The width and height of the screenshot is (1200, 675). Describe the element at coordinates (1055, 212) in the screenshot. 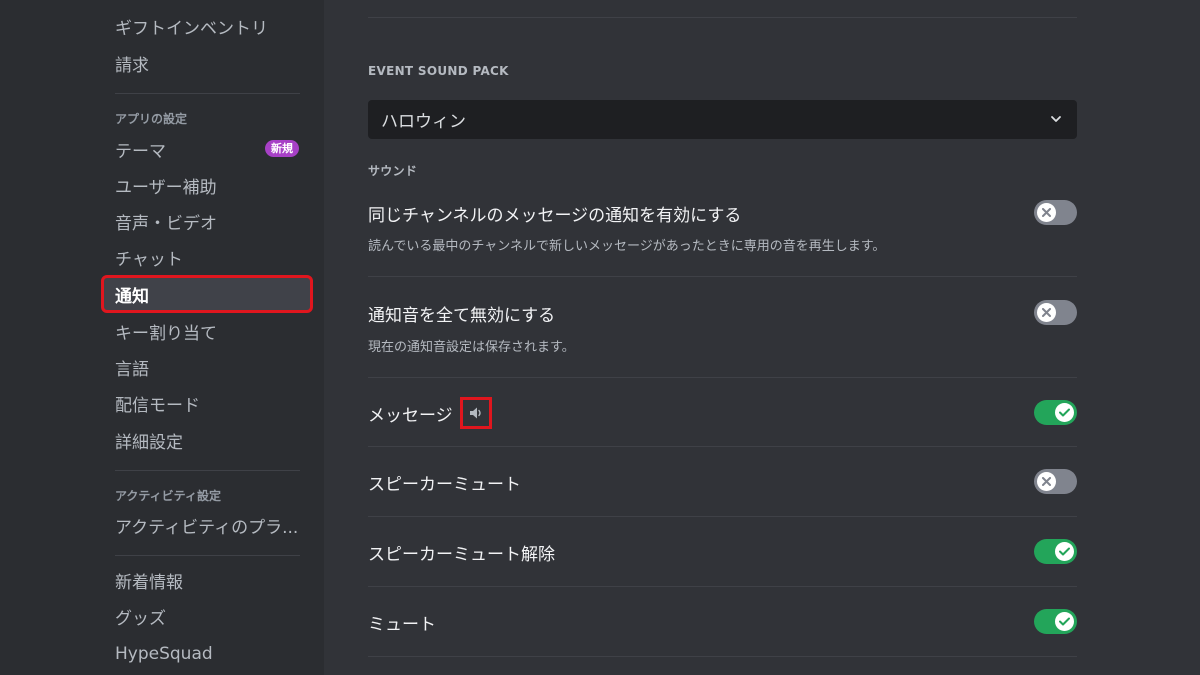

I see `toggle-same-channel-notifications` at that location.